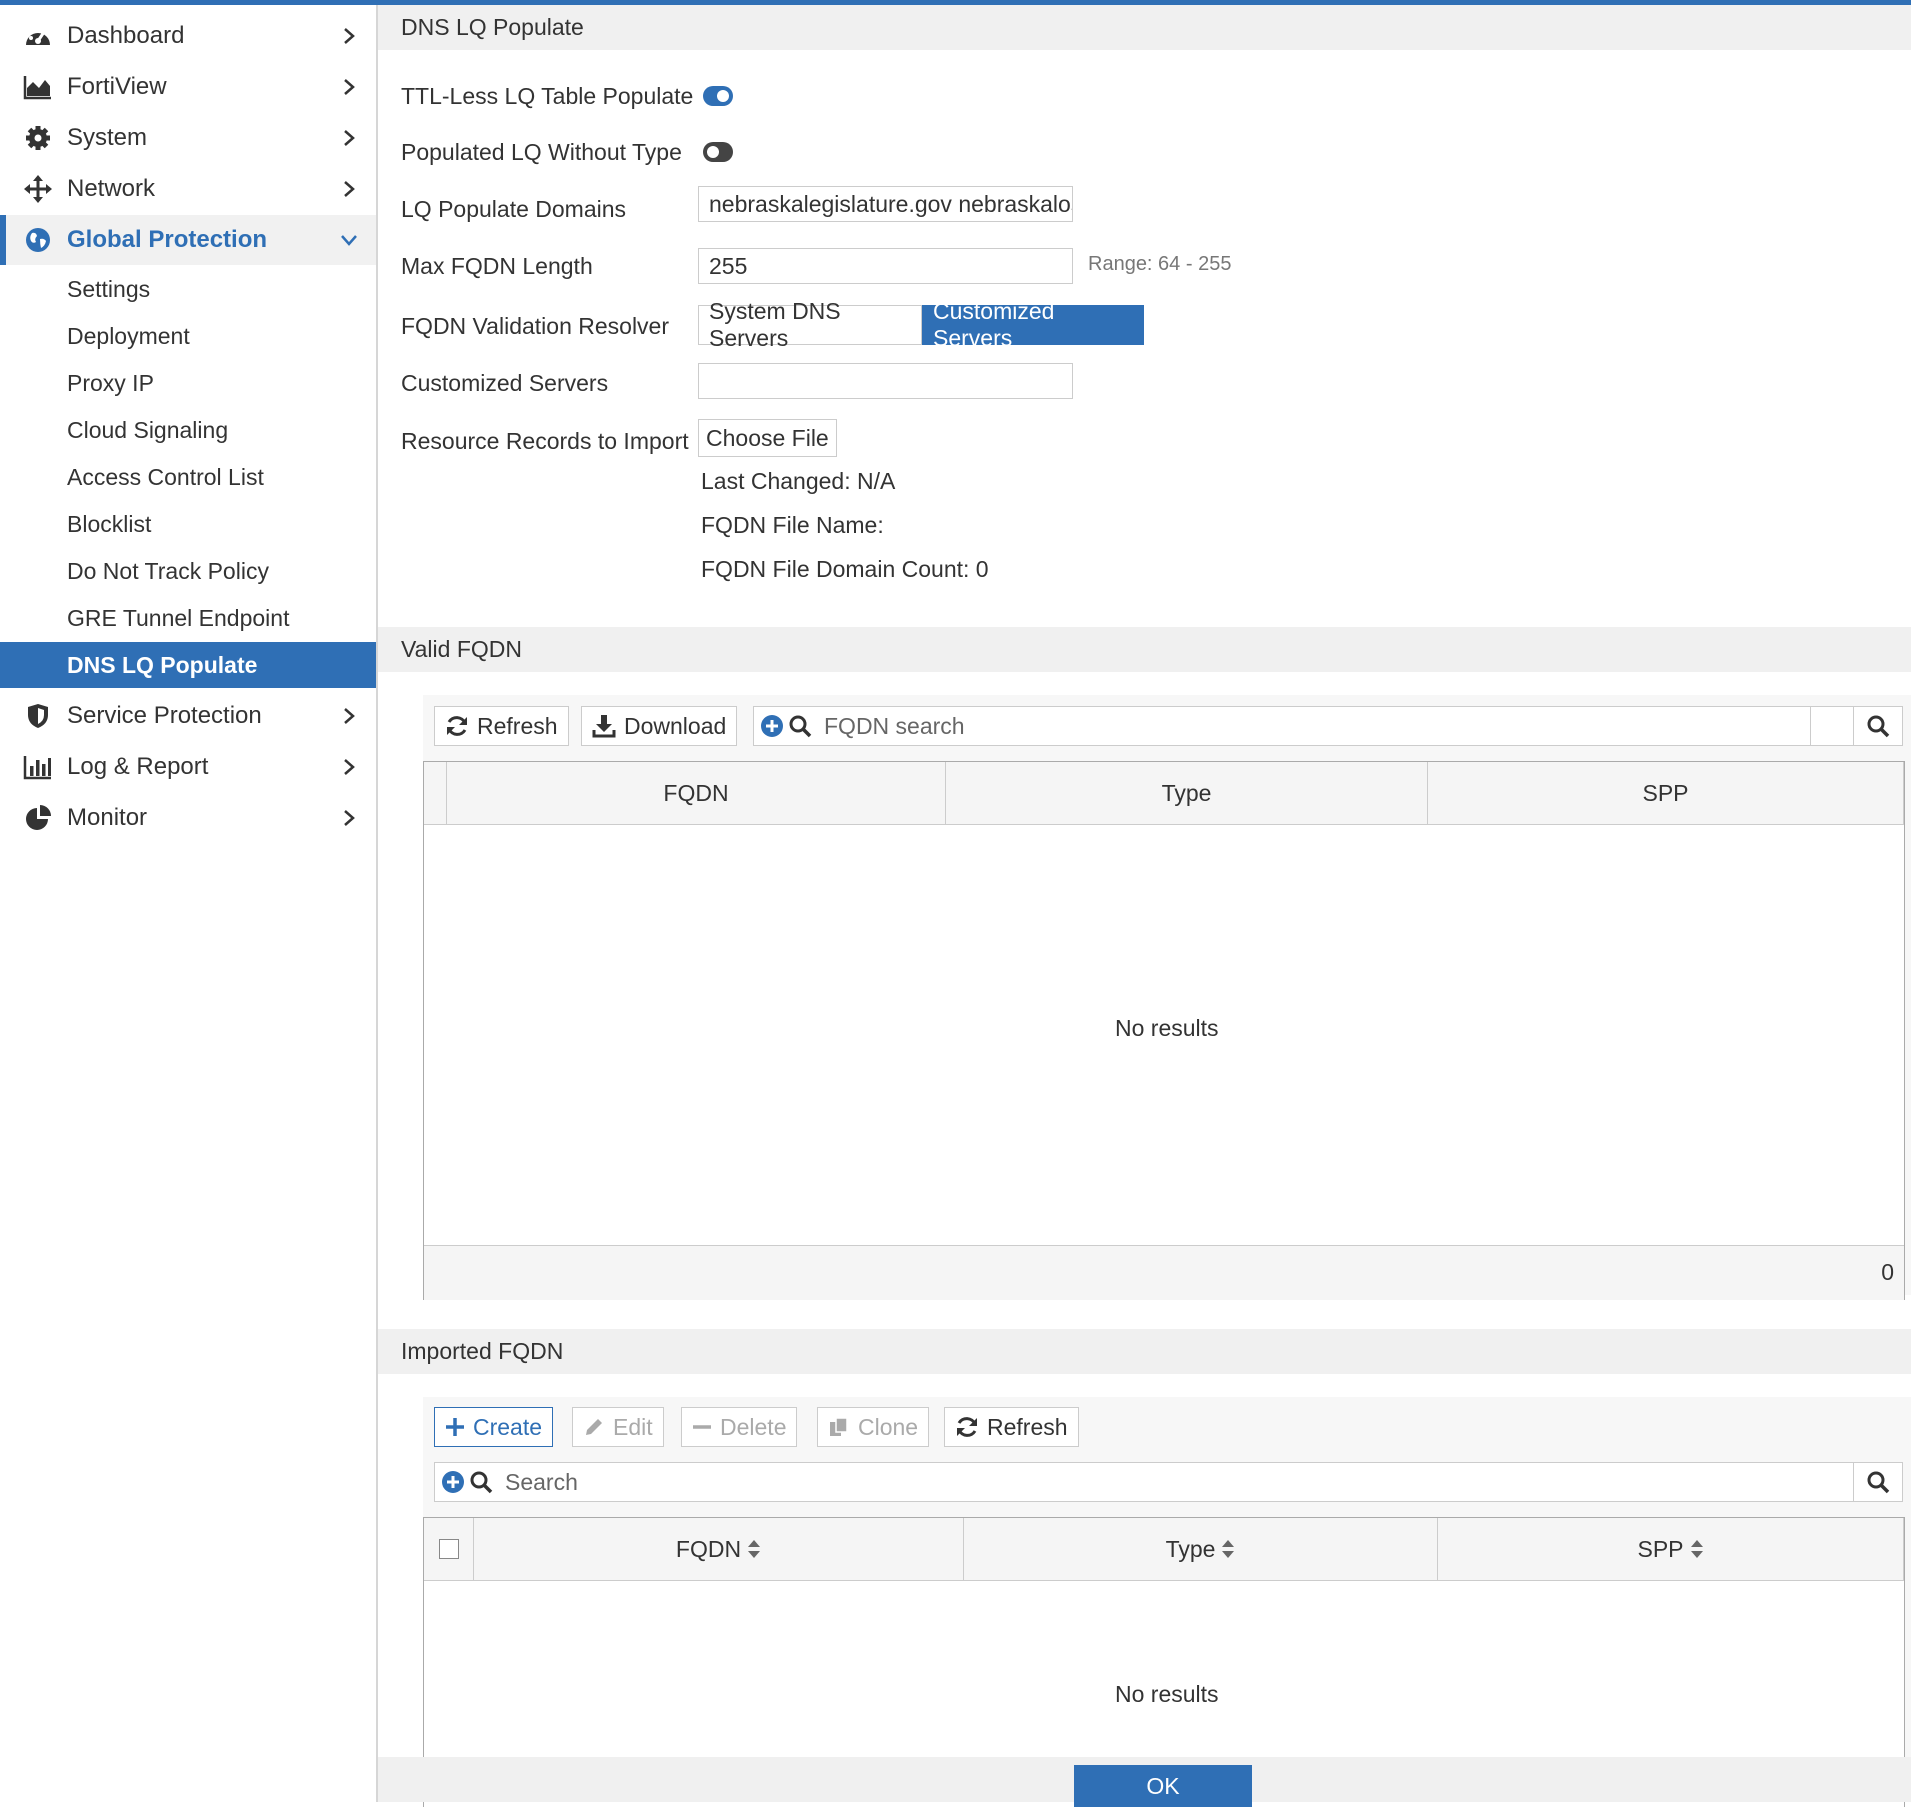 The height and width of the screenshot is (1807, 1911). Describe the element at coordinates (38, 716) in the screenshot. I see `shield-icon` at that location.